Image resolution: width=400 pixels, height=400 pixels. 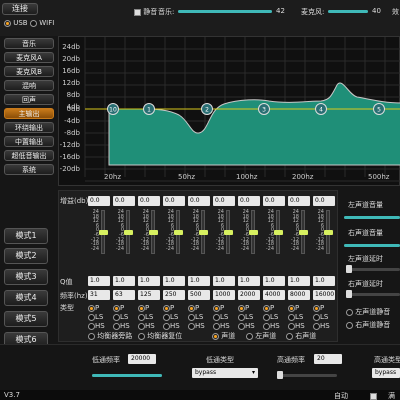 What do you see at coordinates (29, 113) in the screenshot?
I see `sidebar-item-main-output: 主输出` at bounding box center [29, 113].